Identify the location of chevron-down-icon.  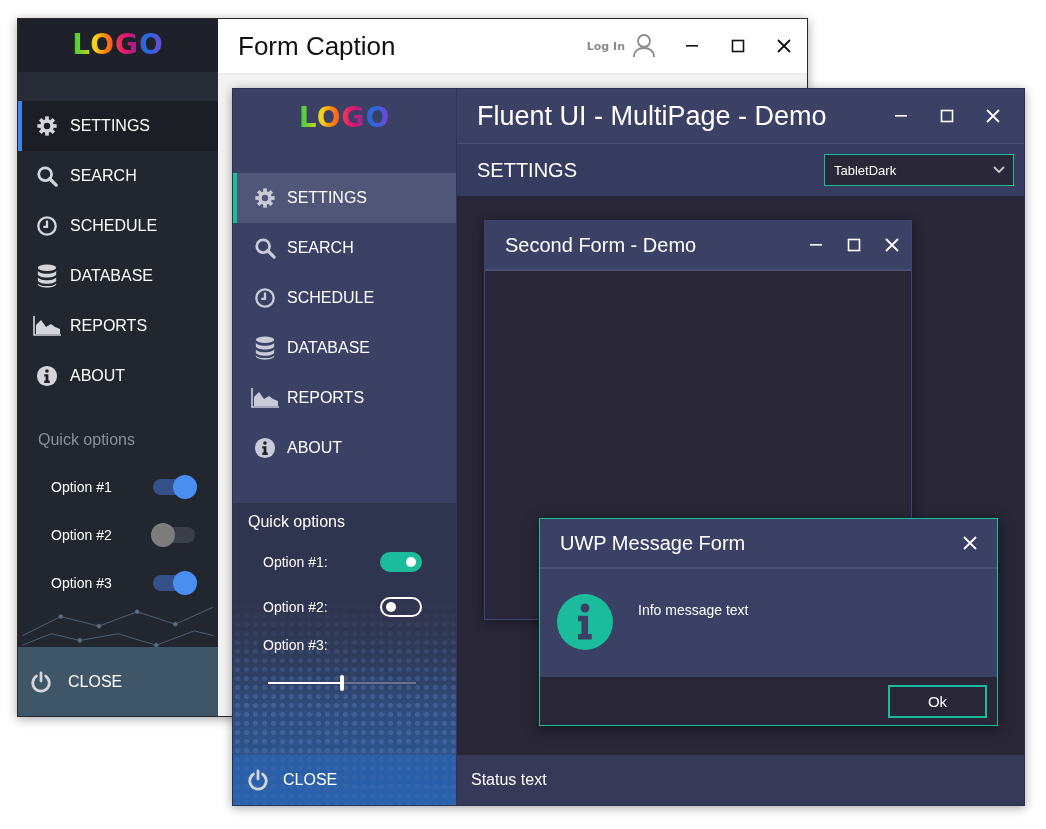
(999, 170).